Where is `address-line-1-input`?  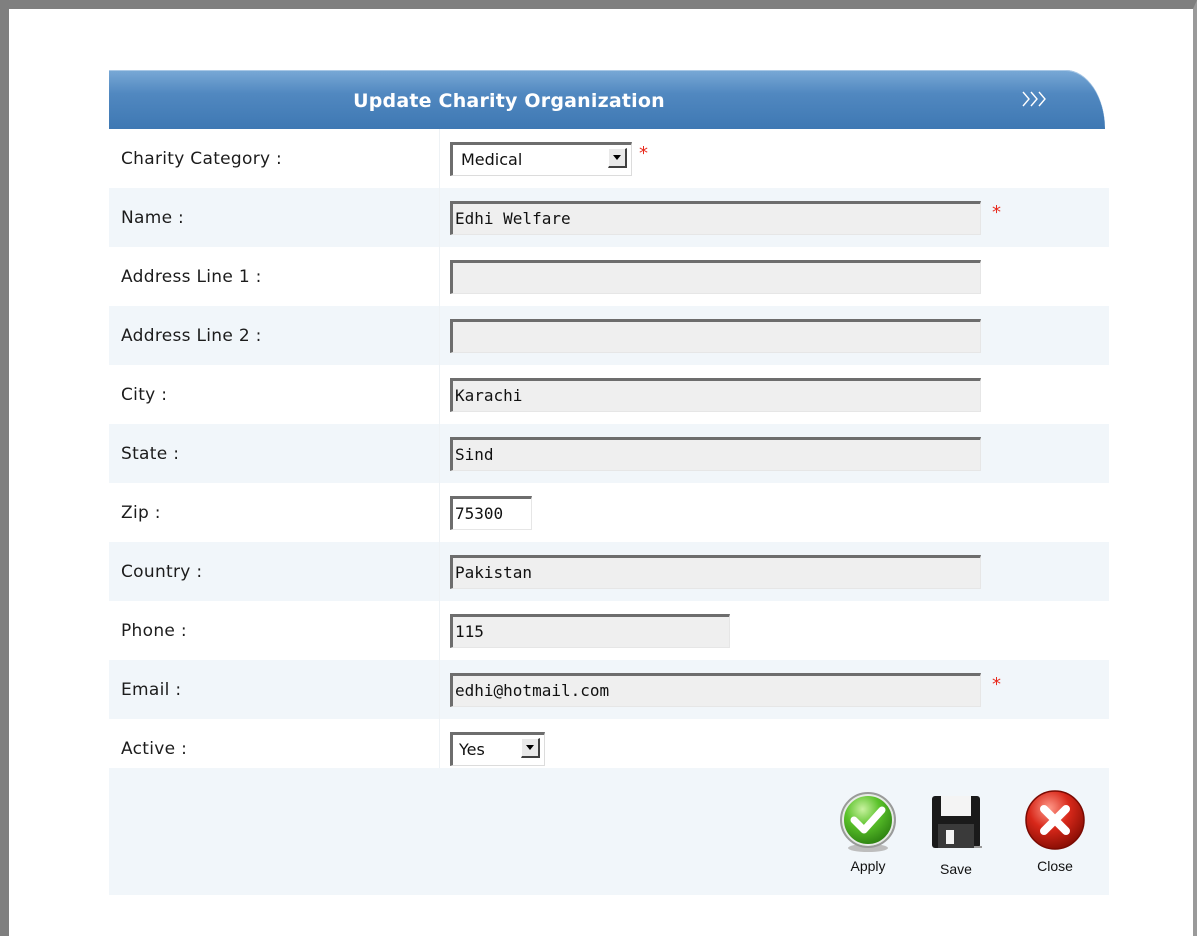 address-line-1-input is located at coordinates (715, 277).